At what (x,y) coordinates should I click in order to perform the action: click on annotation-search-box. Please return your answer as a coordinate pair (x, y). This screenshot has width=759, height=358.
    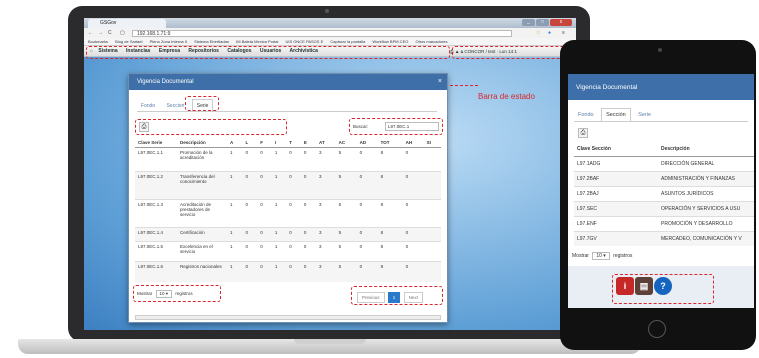
    Looking at the image, I should click on (396, 126).